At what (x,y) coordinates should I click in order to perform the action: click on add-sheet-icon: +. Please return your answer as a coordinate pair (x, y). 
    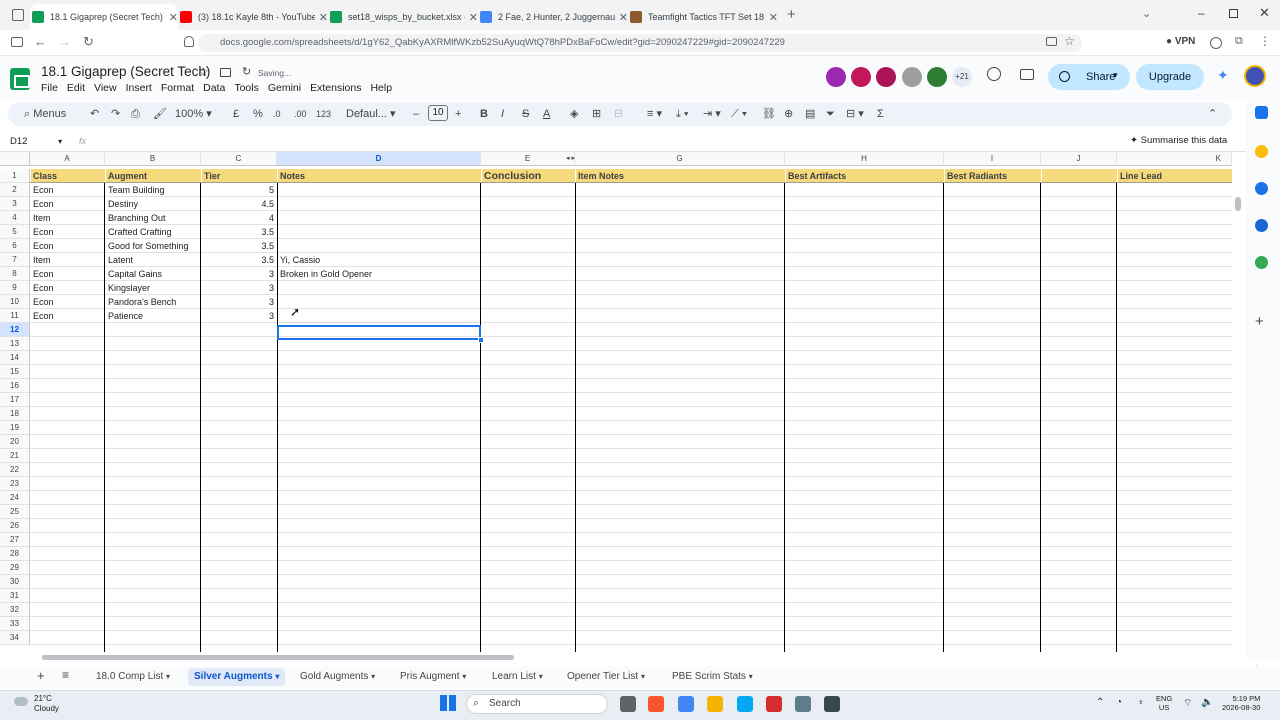
    Looking at the image, I should click on (41, 675).